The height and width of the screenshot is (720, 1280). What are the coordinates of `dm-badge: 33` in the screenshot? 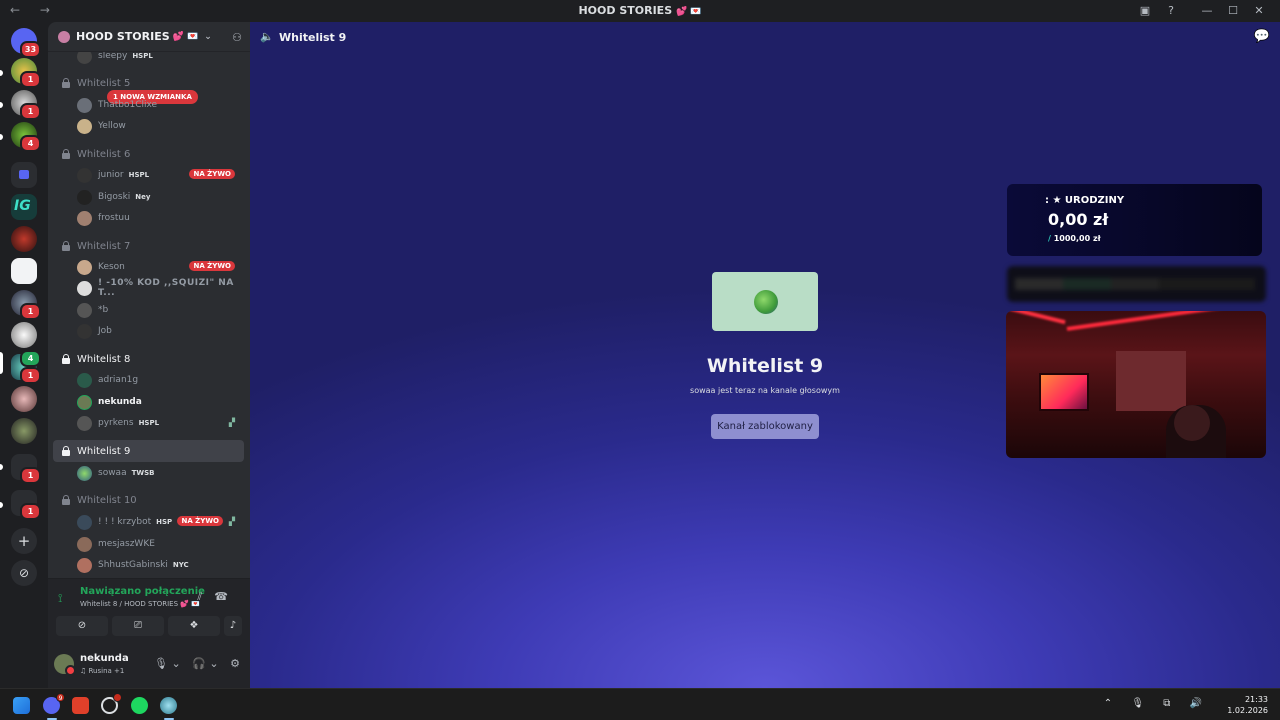 It's located at (30, 49).